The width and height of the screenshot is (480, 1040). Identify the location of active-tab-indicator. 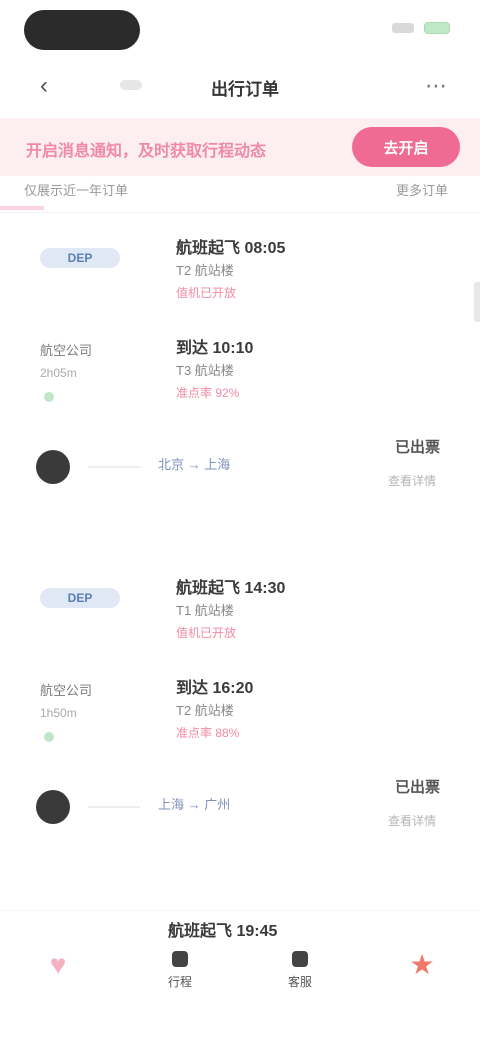
(22, 208).